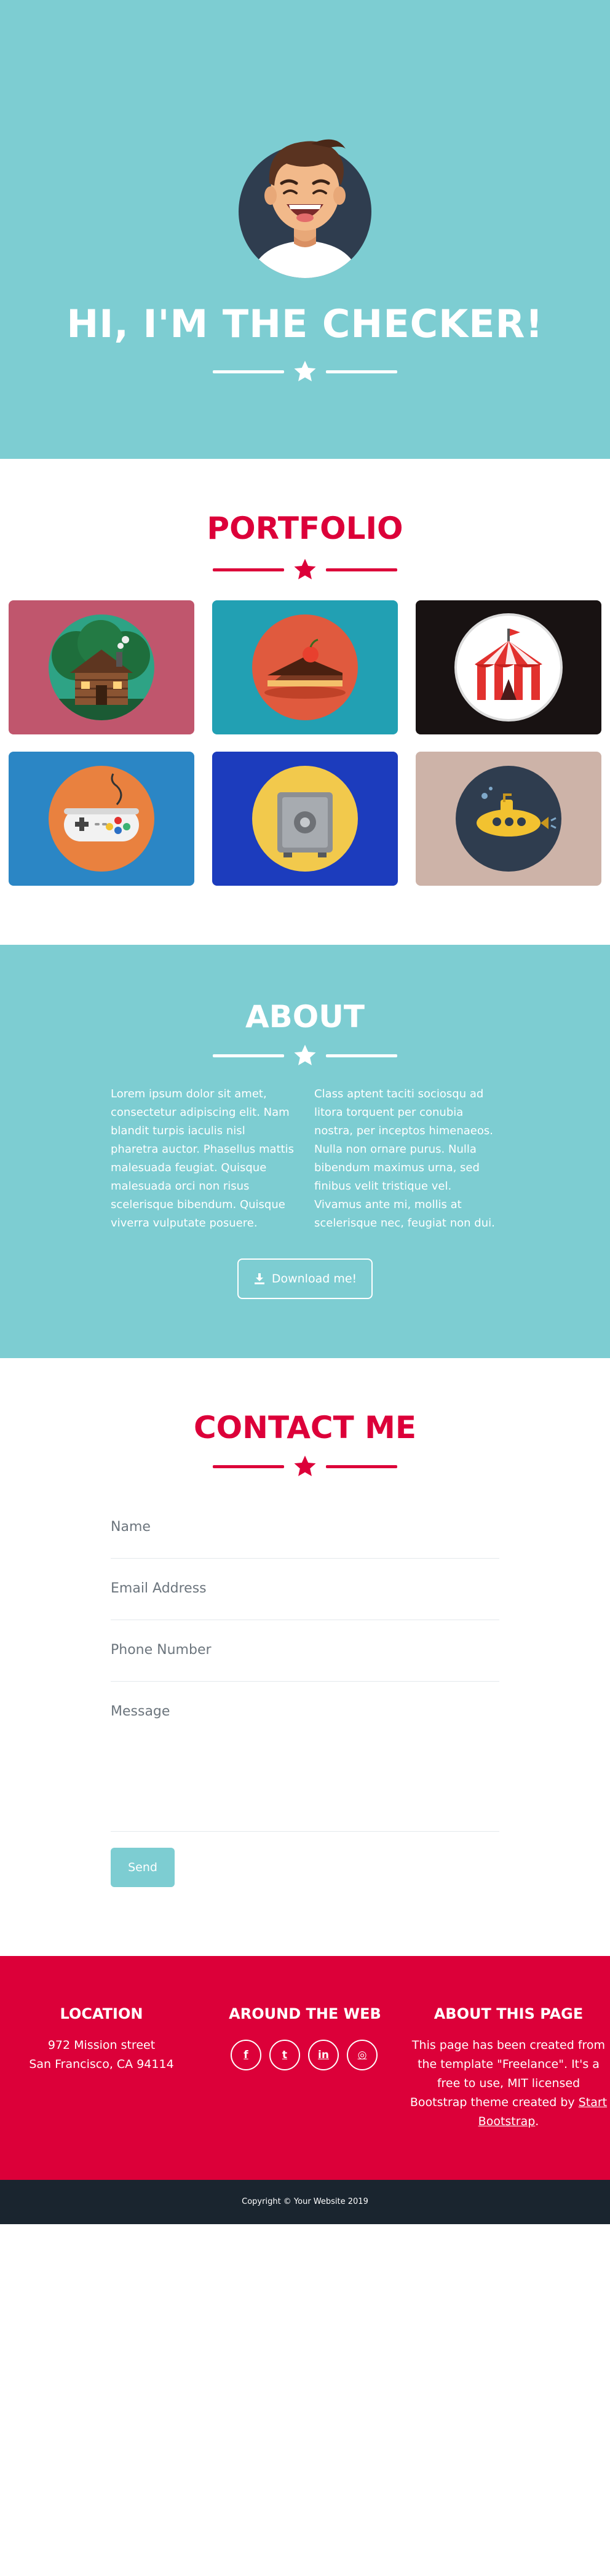 The height and width of the screenshot is (2576, 610). I want to click on about-page-text: Bootstrap theme created by, so click(494, 2102).